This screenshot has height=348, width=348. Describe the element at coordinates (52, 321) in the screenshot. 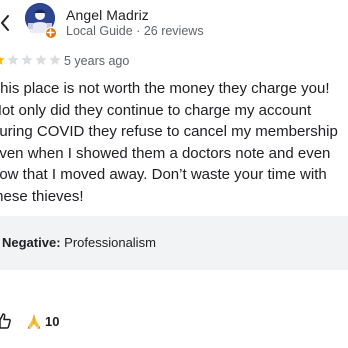

I see `reaction-count: 10` at that location.